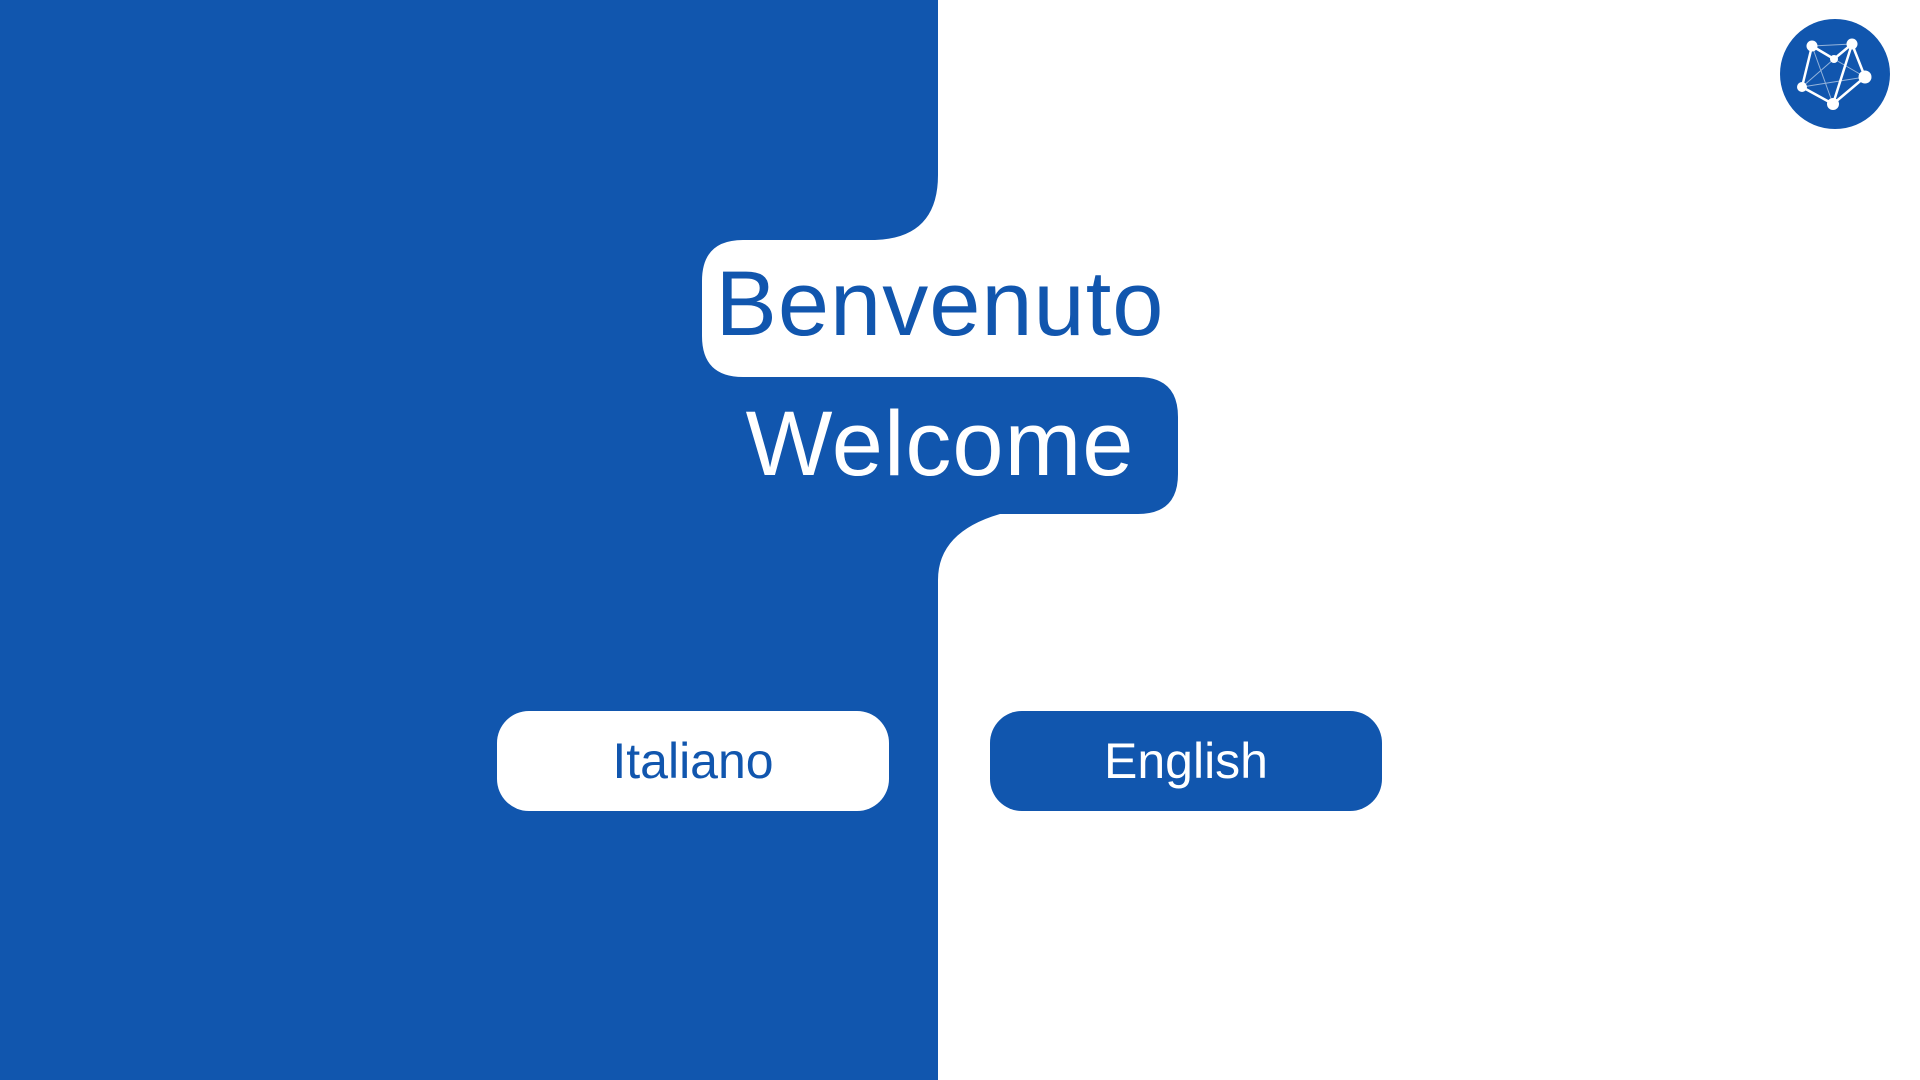 This screenshot has width=1920, height=1080. I want to click on welcome-title-italian: Benvenuto, so click(940, 304).